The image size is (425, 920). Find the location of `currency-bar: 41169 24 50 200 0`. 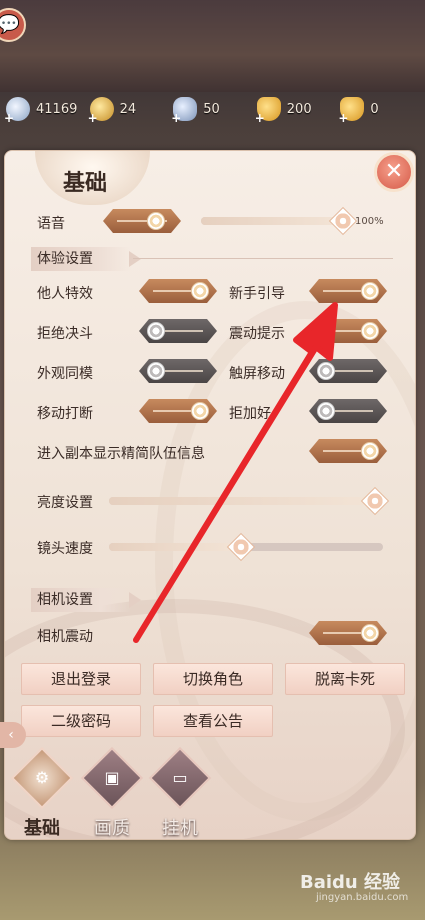

currency-bar: 41169 24 50 200 0 is located at coordinates (212, 110).